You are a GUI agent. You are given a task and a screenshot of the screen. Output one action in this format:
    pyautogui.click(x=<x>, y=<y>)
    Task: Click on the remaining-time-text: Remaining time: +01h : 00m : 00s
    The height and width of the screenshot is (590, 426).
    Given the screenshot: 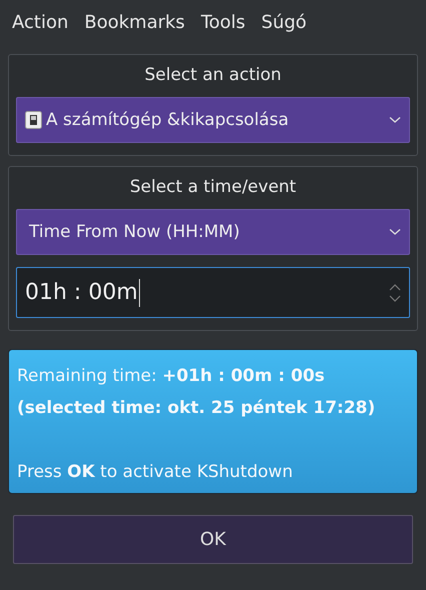 What is the action you would take?
    pyautogui.click(x=171, y=376)
    